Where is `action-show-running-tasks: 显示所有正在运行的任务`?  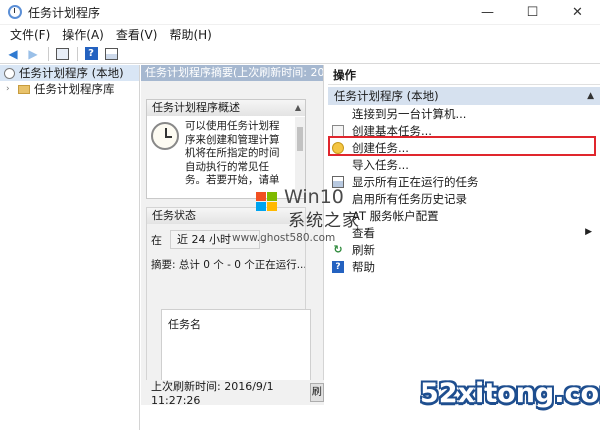
action-show-running-tasks: 显示所有正在运行的任务 is located at coordinates (464, 181).